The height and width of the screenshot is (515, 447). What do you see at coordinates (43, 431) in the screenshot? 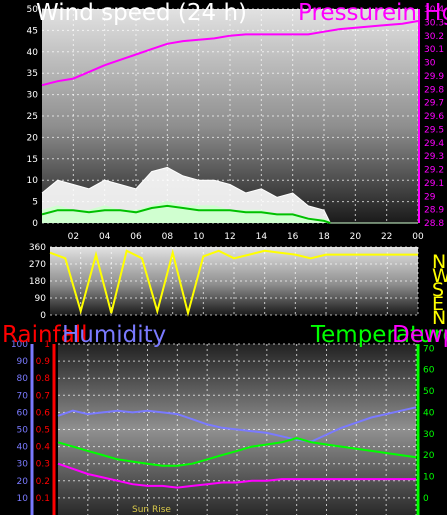
I see `rain-tick-label: 0.5` at bounding box center [43, 431].